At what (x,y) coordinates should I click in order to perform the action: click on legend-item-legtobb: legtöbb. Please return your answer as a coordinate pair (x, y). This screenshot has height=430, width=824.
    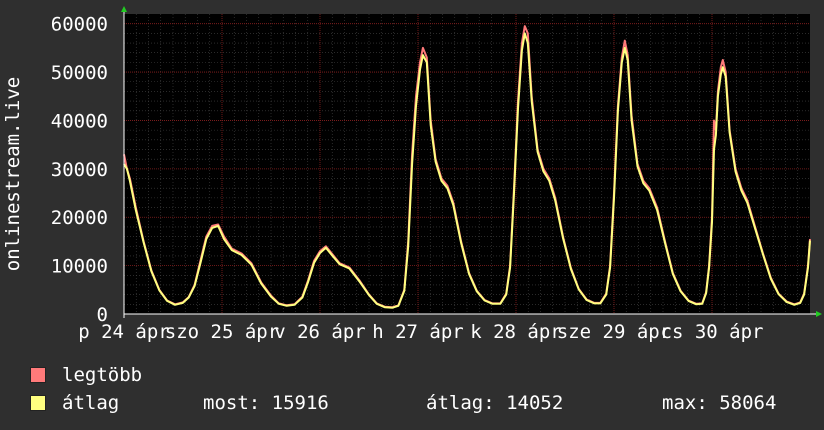
    Looking at the image, I should click on (86, 375).